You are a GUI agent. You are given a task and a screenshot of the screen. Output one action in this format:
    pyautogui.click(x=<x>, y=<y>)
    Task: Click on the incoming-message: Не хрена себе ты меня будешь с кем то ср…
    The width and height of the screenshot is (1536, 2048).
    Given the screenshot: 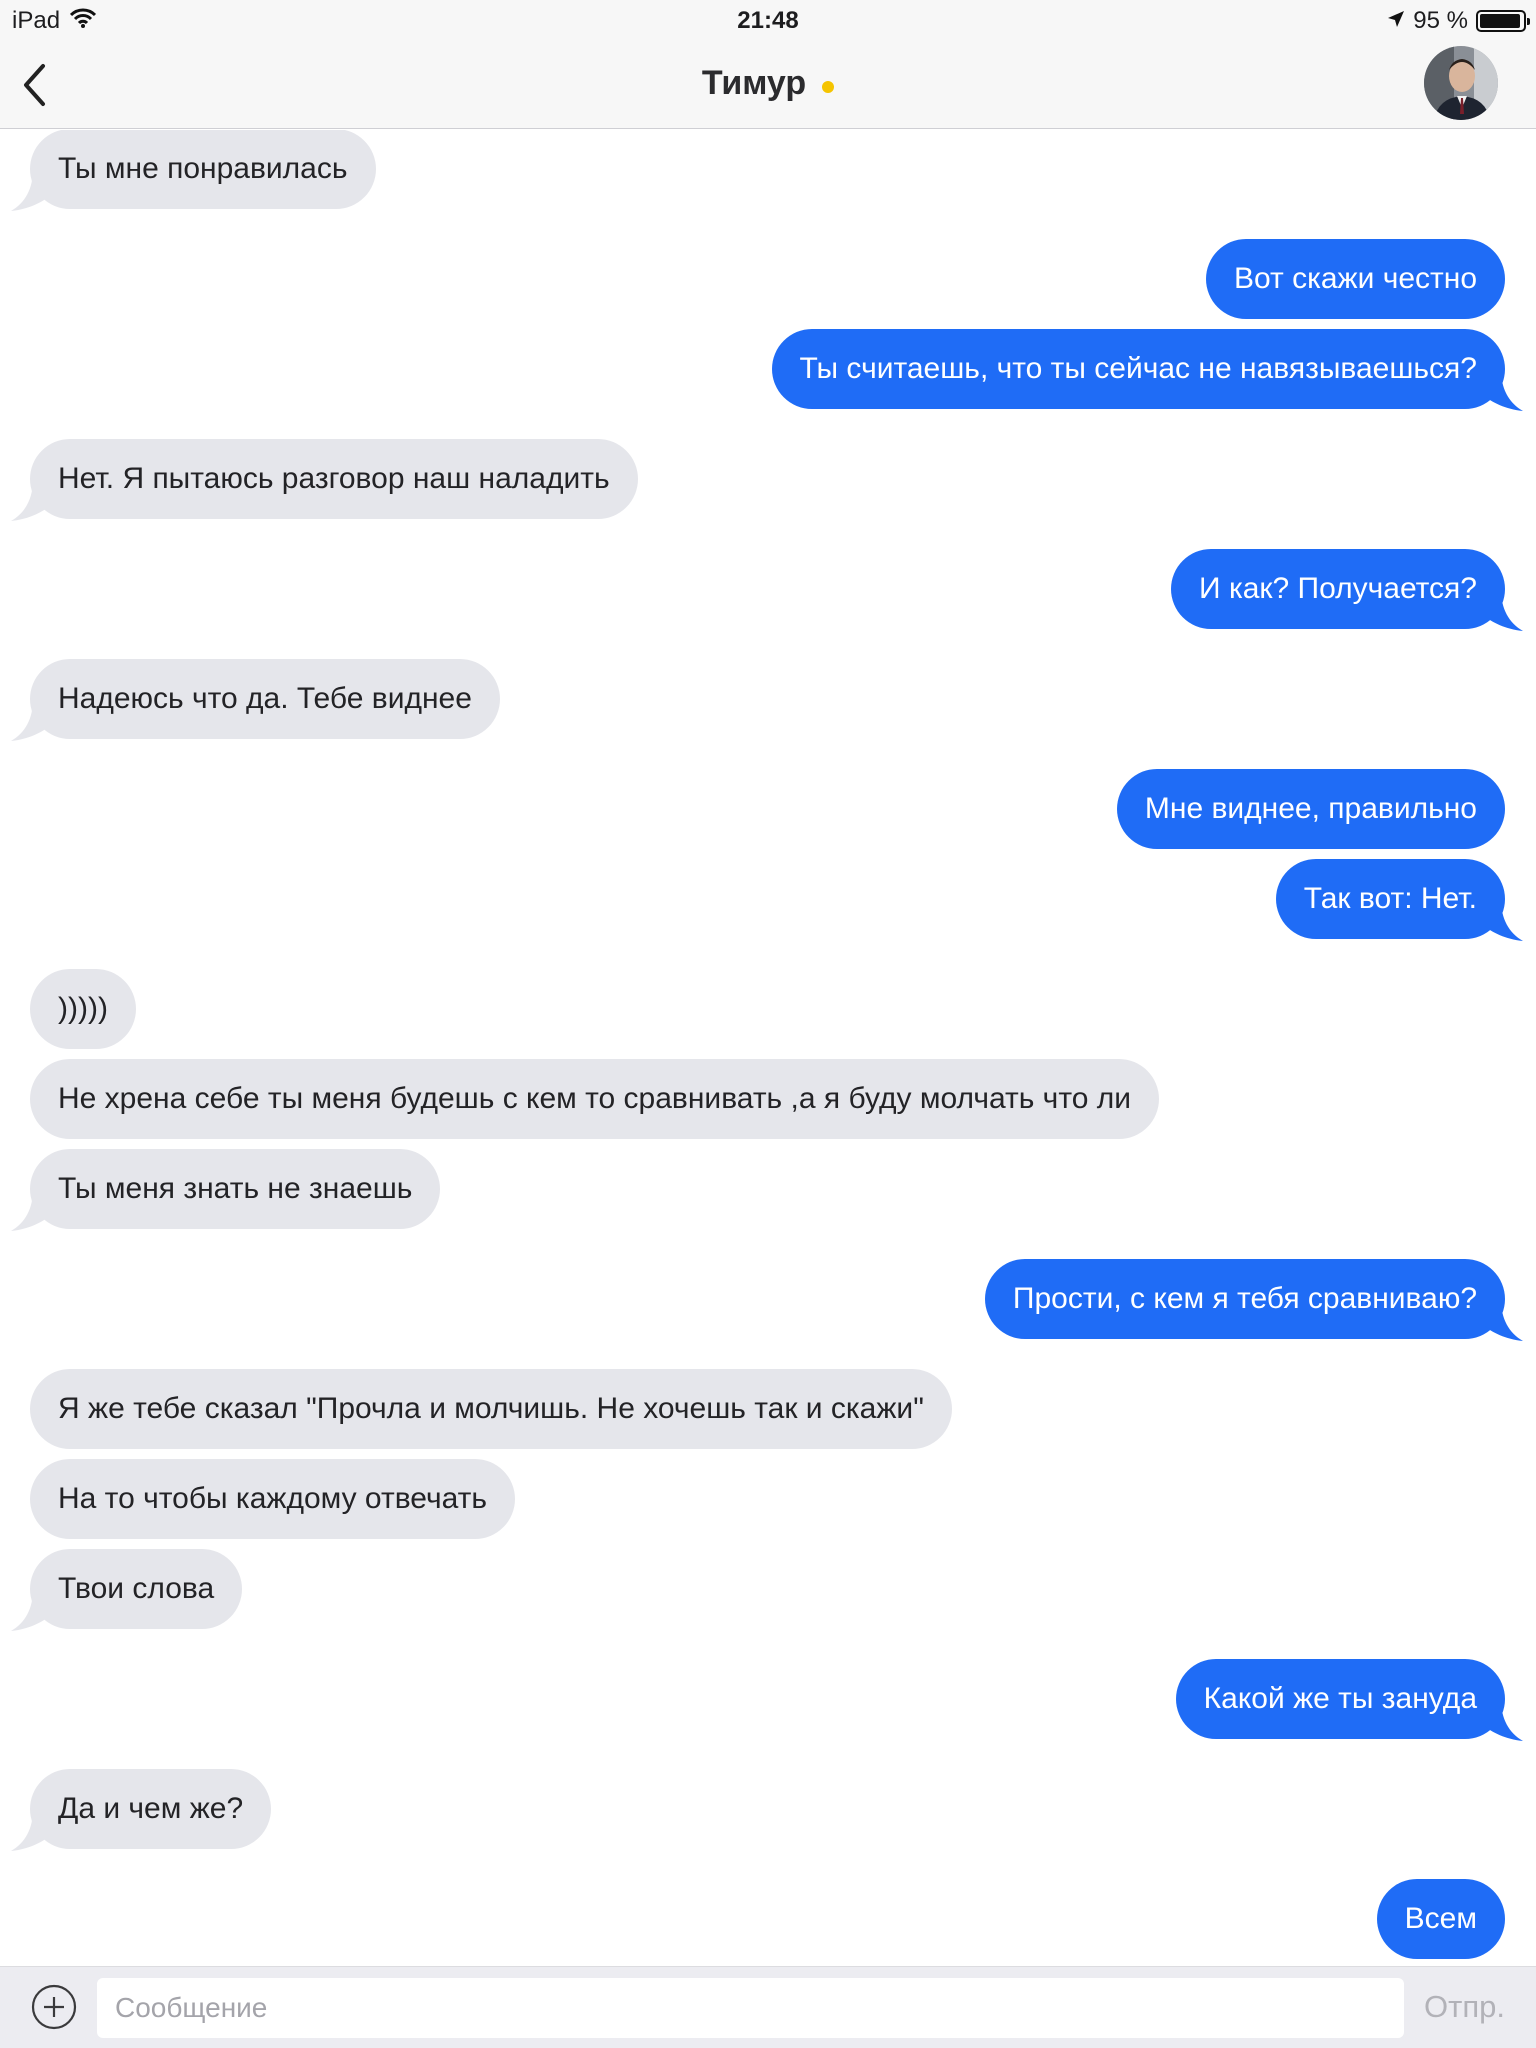 What is the action you would take?
    pyautogui.click(x=768, y=1099)
    